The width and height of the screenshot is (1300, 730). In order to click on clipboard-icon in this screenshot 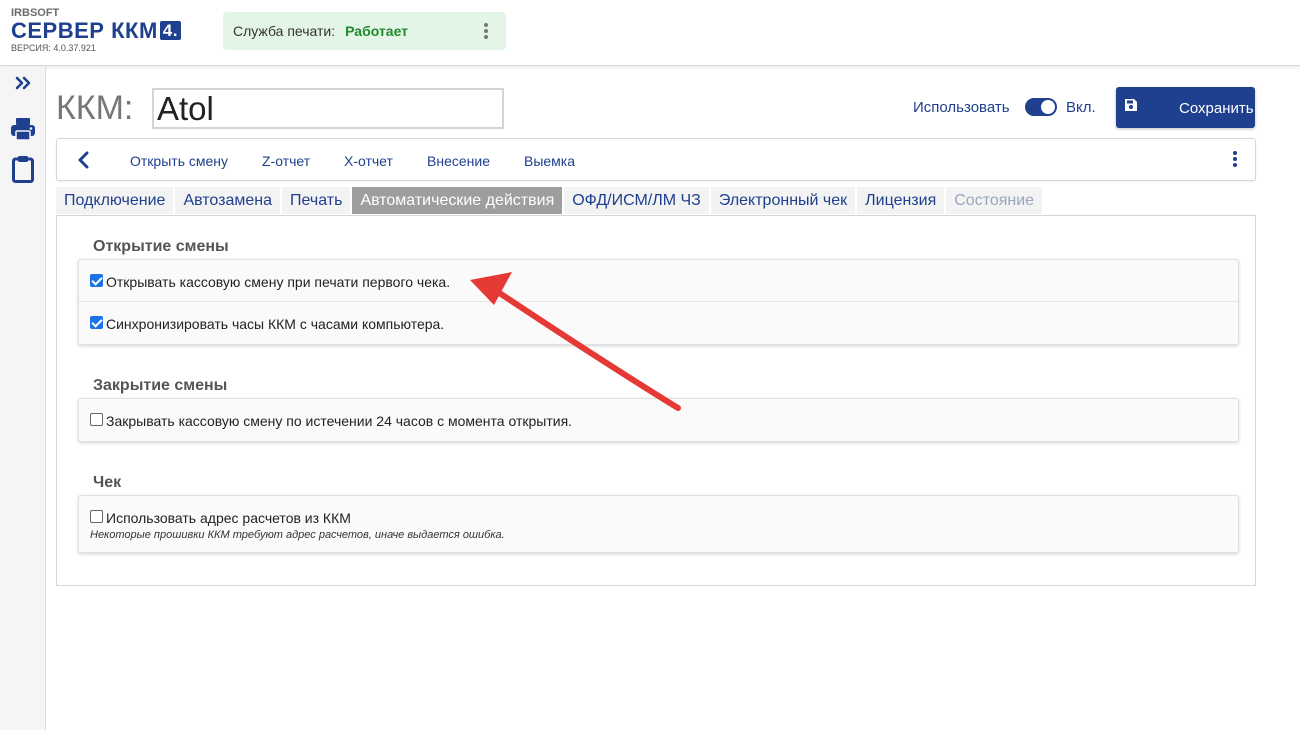, I will do `click(23, 169)`.